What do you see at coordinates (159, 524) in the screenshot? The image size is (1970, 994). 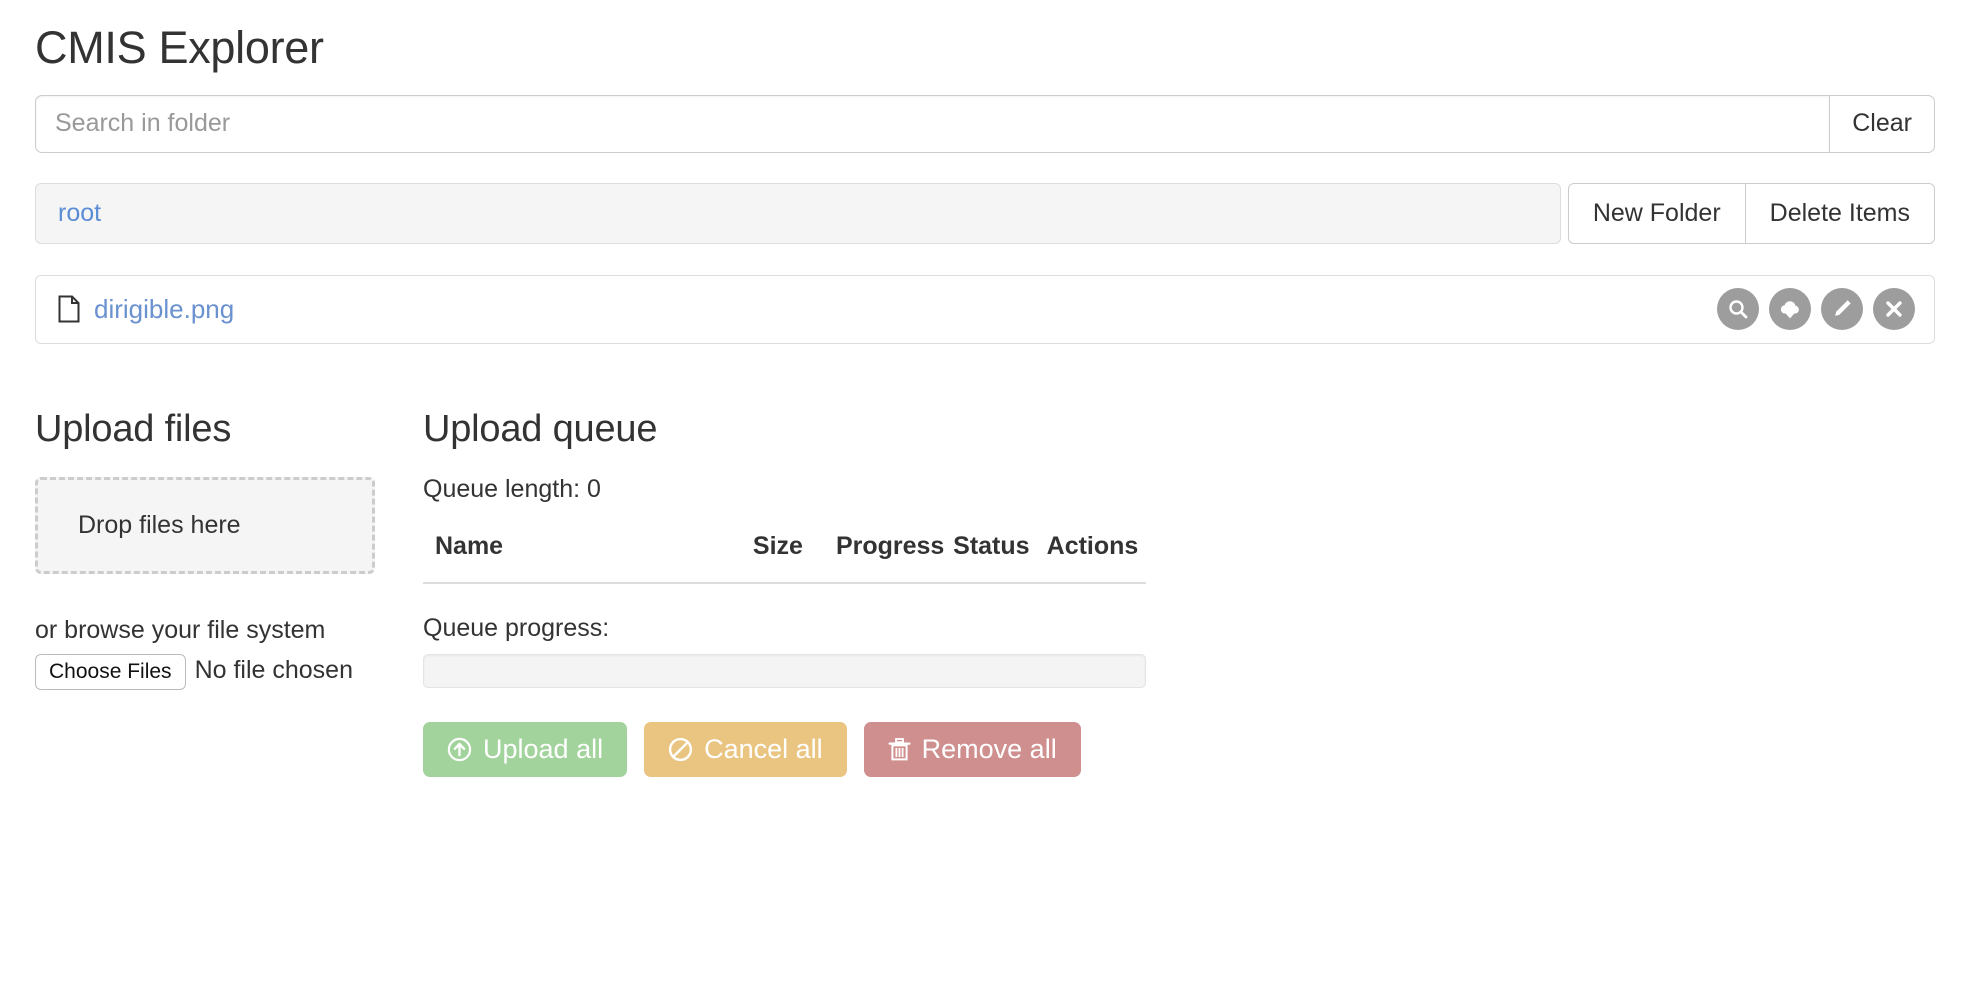 I see `dropzone-label: Drop files here` at bounding box center [159, 524].